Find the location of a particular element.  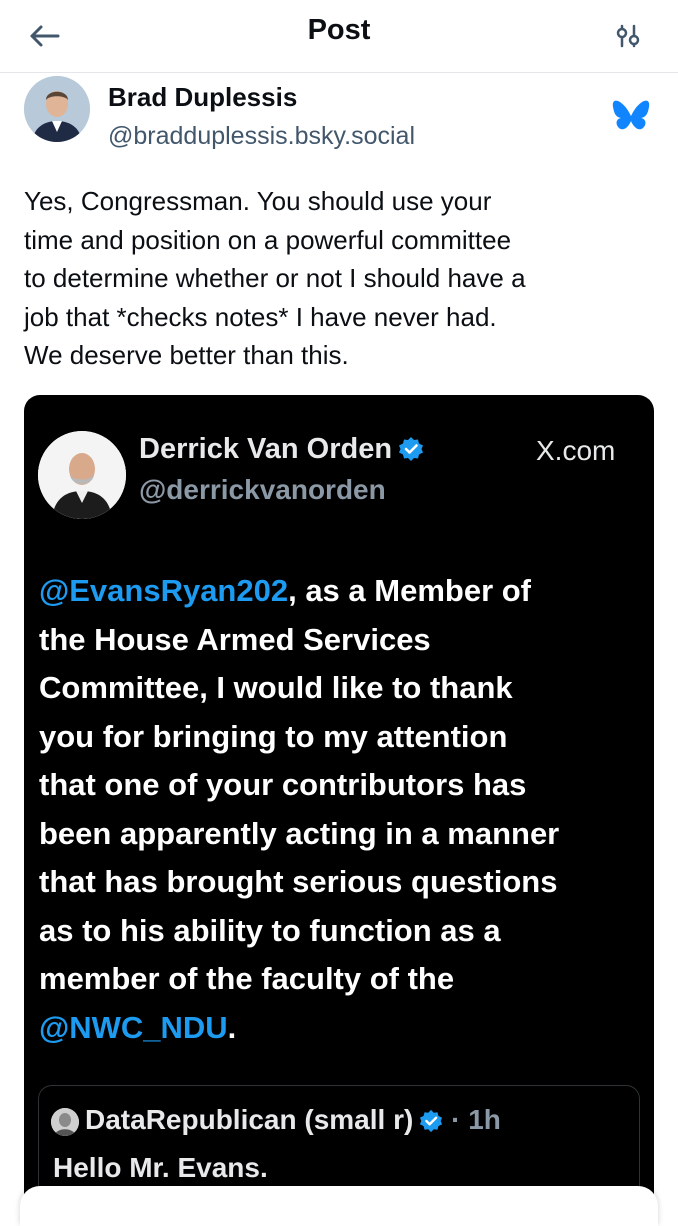

thread-settings-button is located at coordinates (628, 36).